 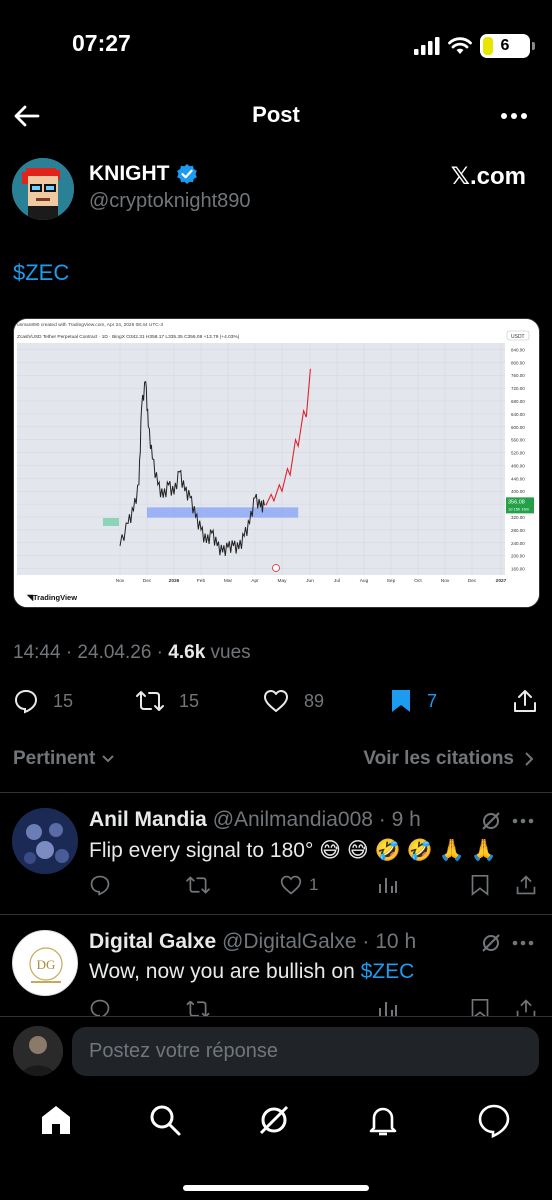 What do you see at coordinates (187, 652) in the screenshot?
I see `view-count: 4.6k` at bounding box center [187, 652].